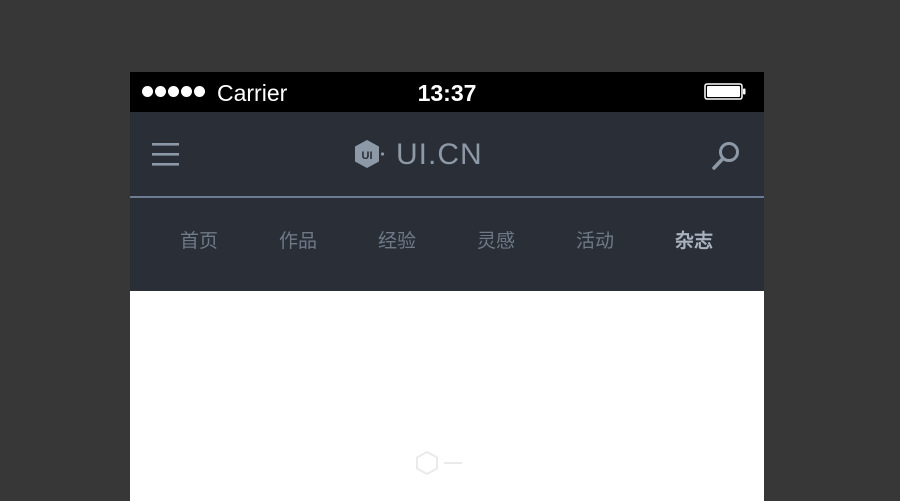 The height and width of the screenshot is (501, 900). What do you see at coordinates (595, 242) in the screenshot?
I see `tab-events: 活动` at bounding box center [595, 242].